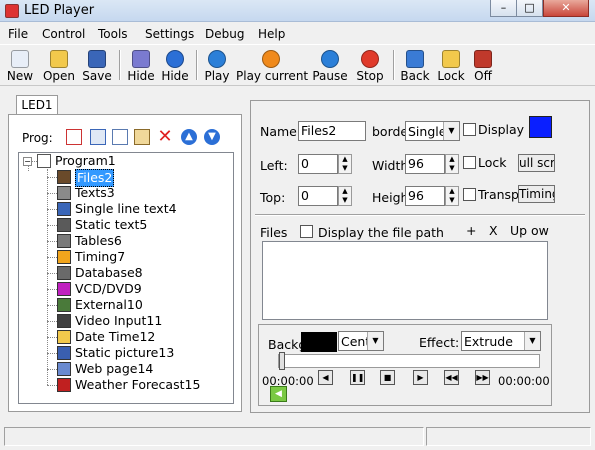 The width and height of the screenshot is (595, 450). What do you see at coordinates (271, 34) in the screenshot?
I see `menu-help: Help` at bounding box center [271, 34].